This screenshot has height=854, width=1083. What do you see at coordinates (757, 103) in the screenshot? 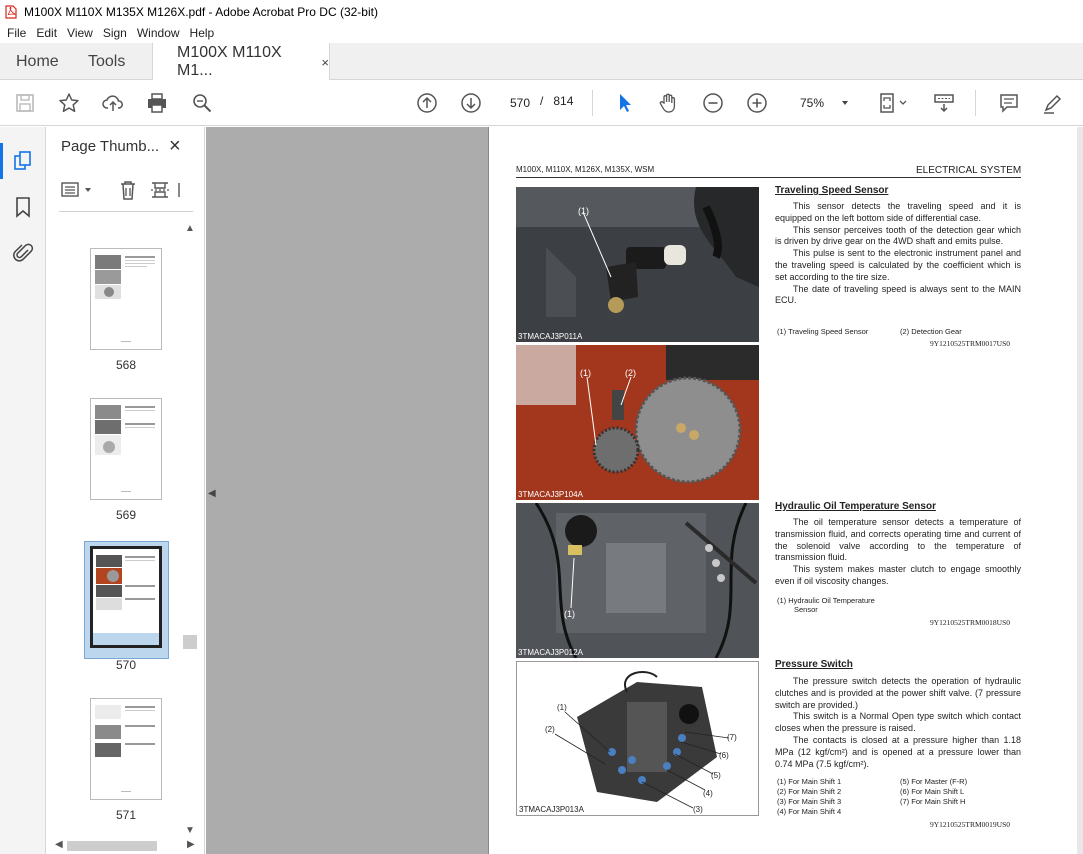
I see `zoom-in-icon` at bounding box center [757, 103].